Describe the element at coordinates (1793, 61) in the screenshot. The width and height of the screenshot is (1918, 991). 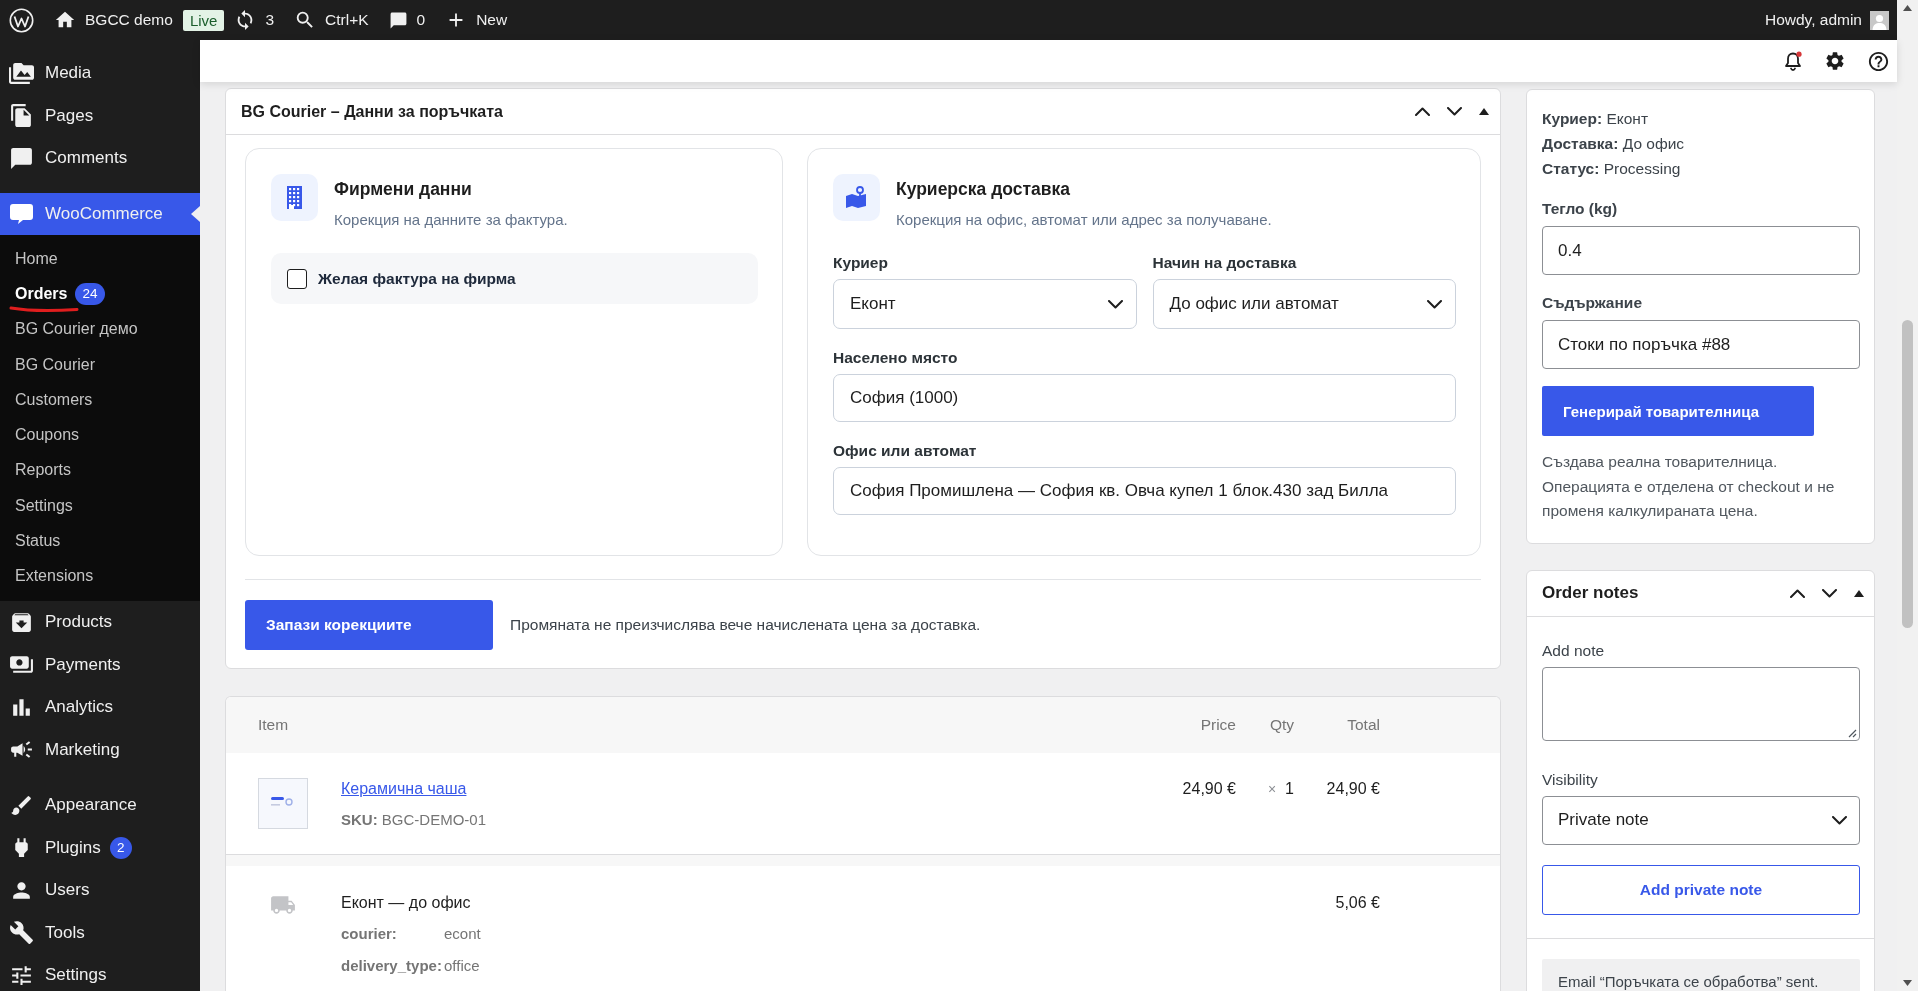
I see `bell-icon` at that location.